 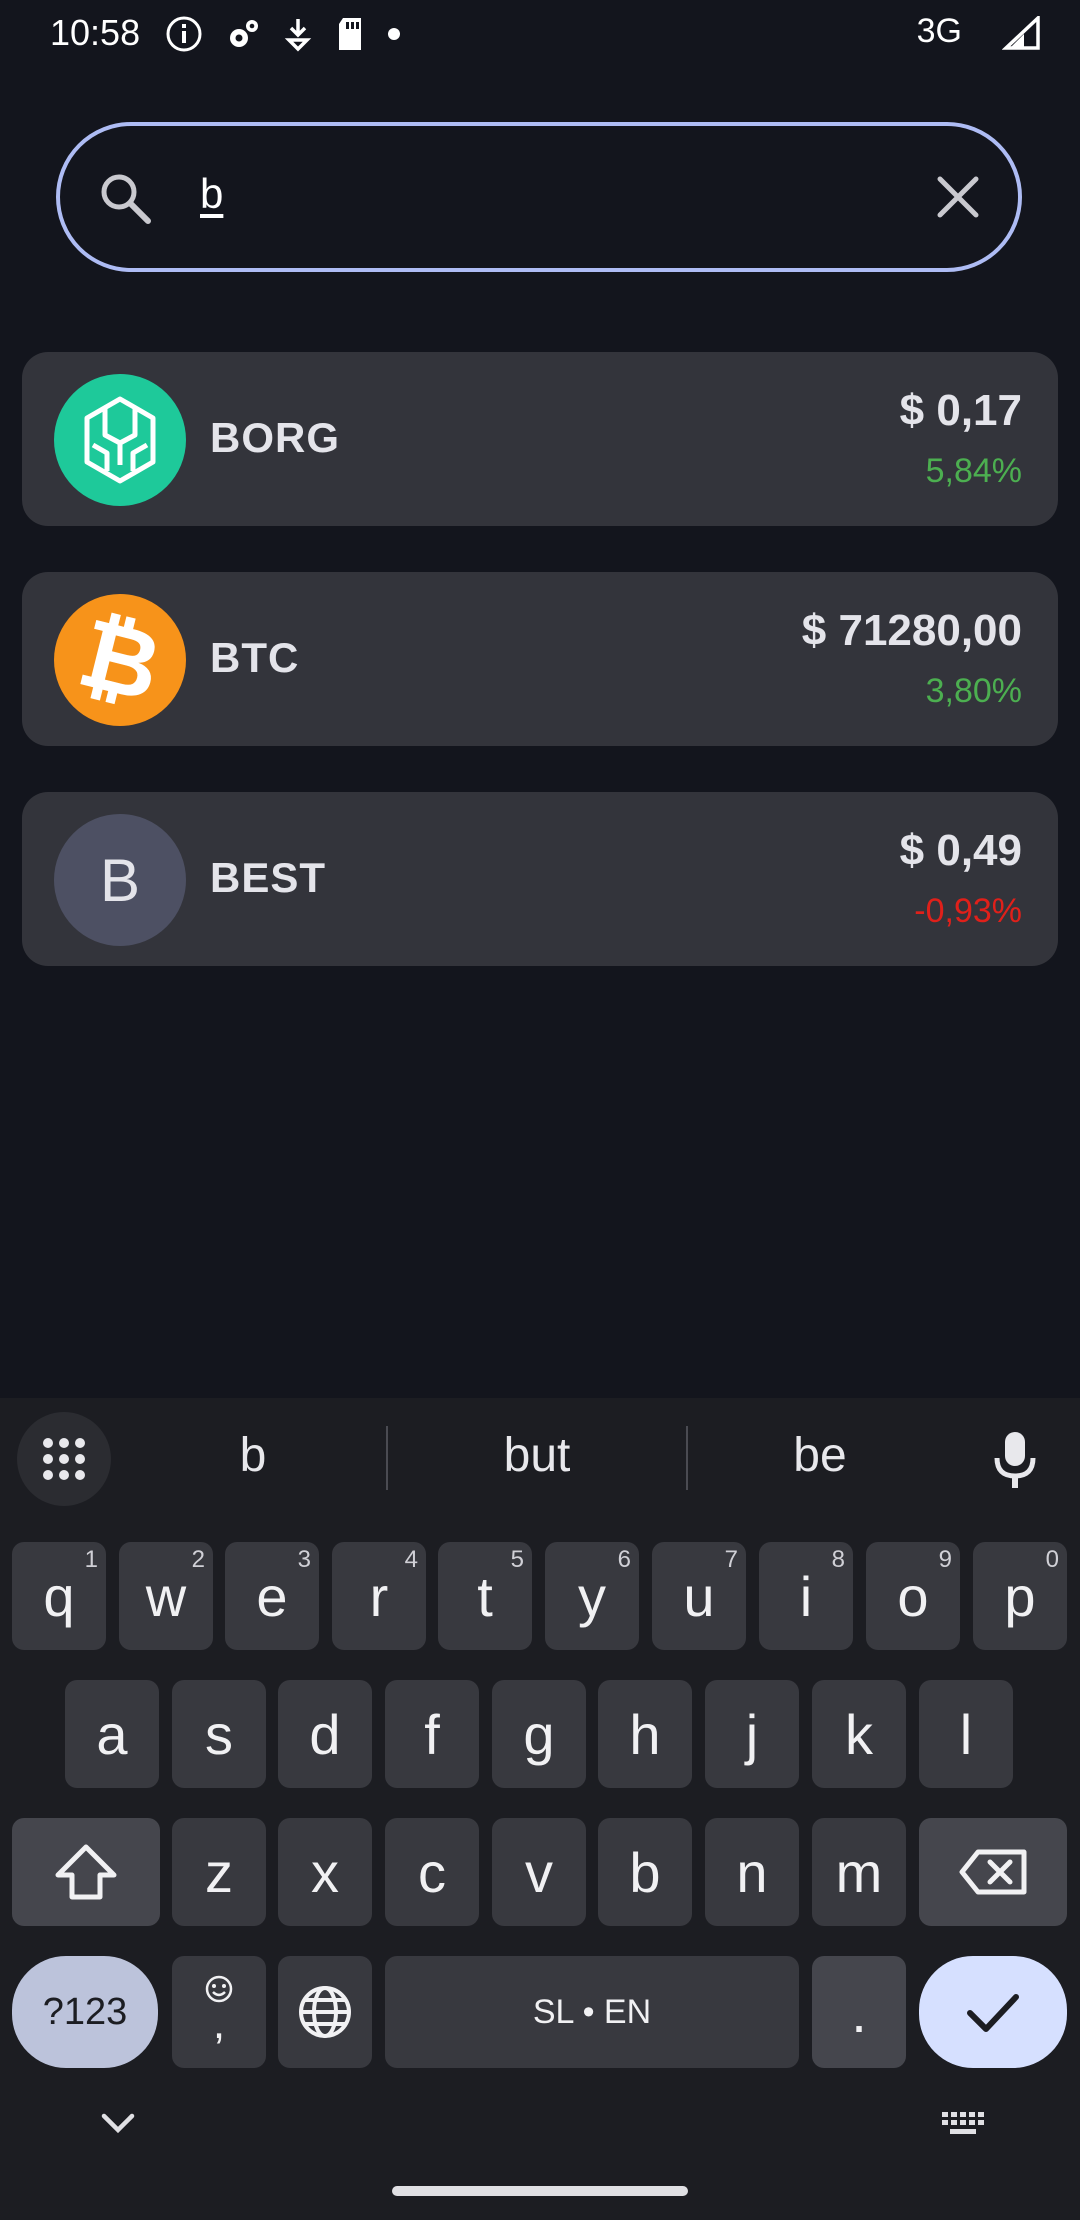 I want to click on suggestion-2: but, so click(x=537, y=1455).